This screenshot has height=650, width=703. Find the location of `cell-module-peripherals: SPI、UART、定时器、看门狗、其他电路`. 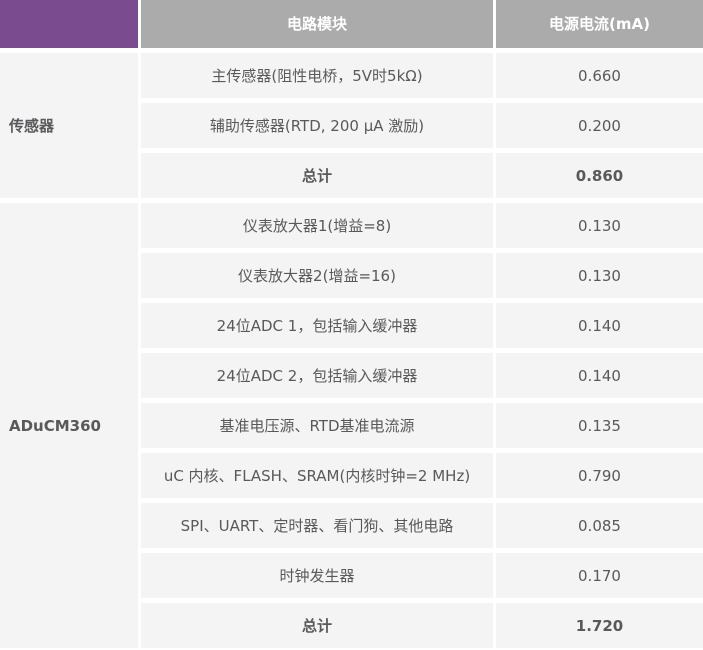

cell-module-peripherals: SPI、UART、定时器、看门狗、其他电路 is located at coordinates (317, 525).